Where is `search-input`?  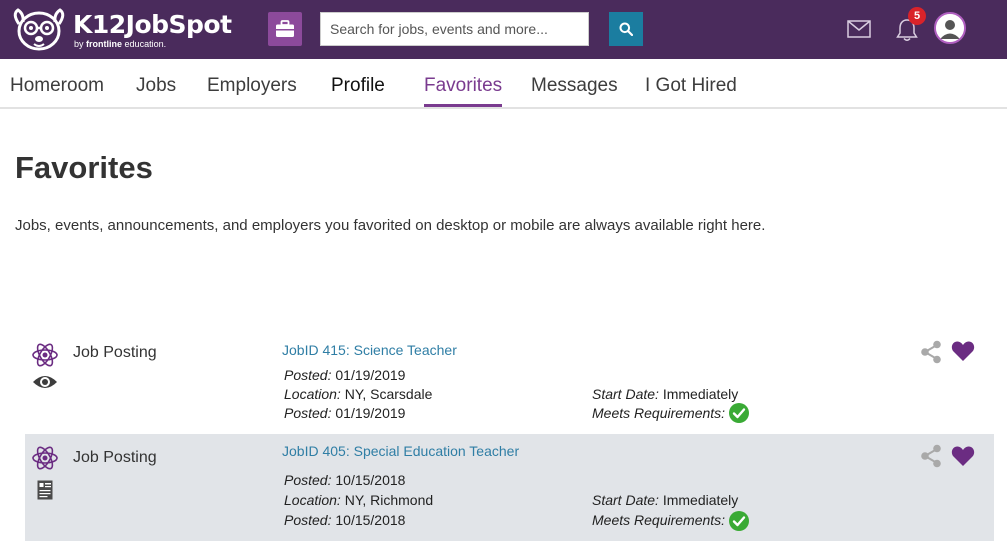
search-input is located at coordinates (454, 29).